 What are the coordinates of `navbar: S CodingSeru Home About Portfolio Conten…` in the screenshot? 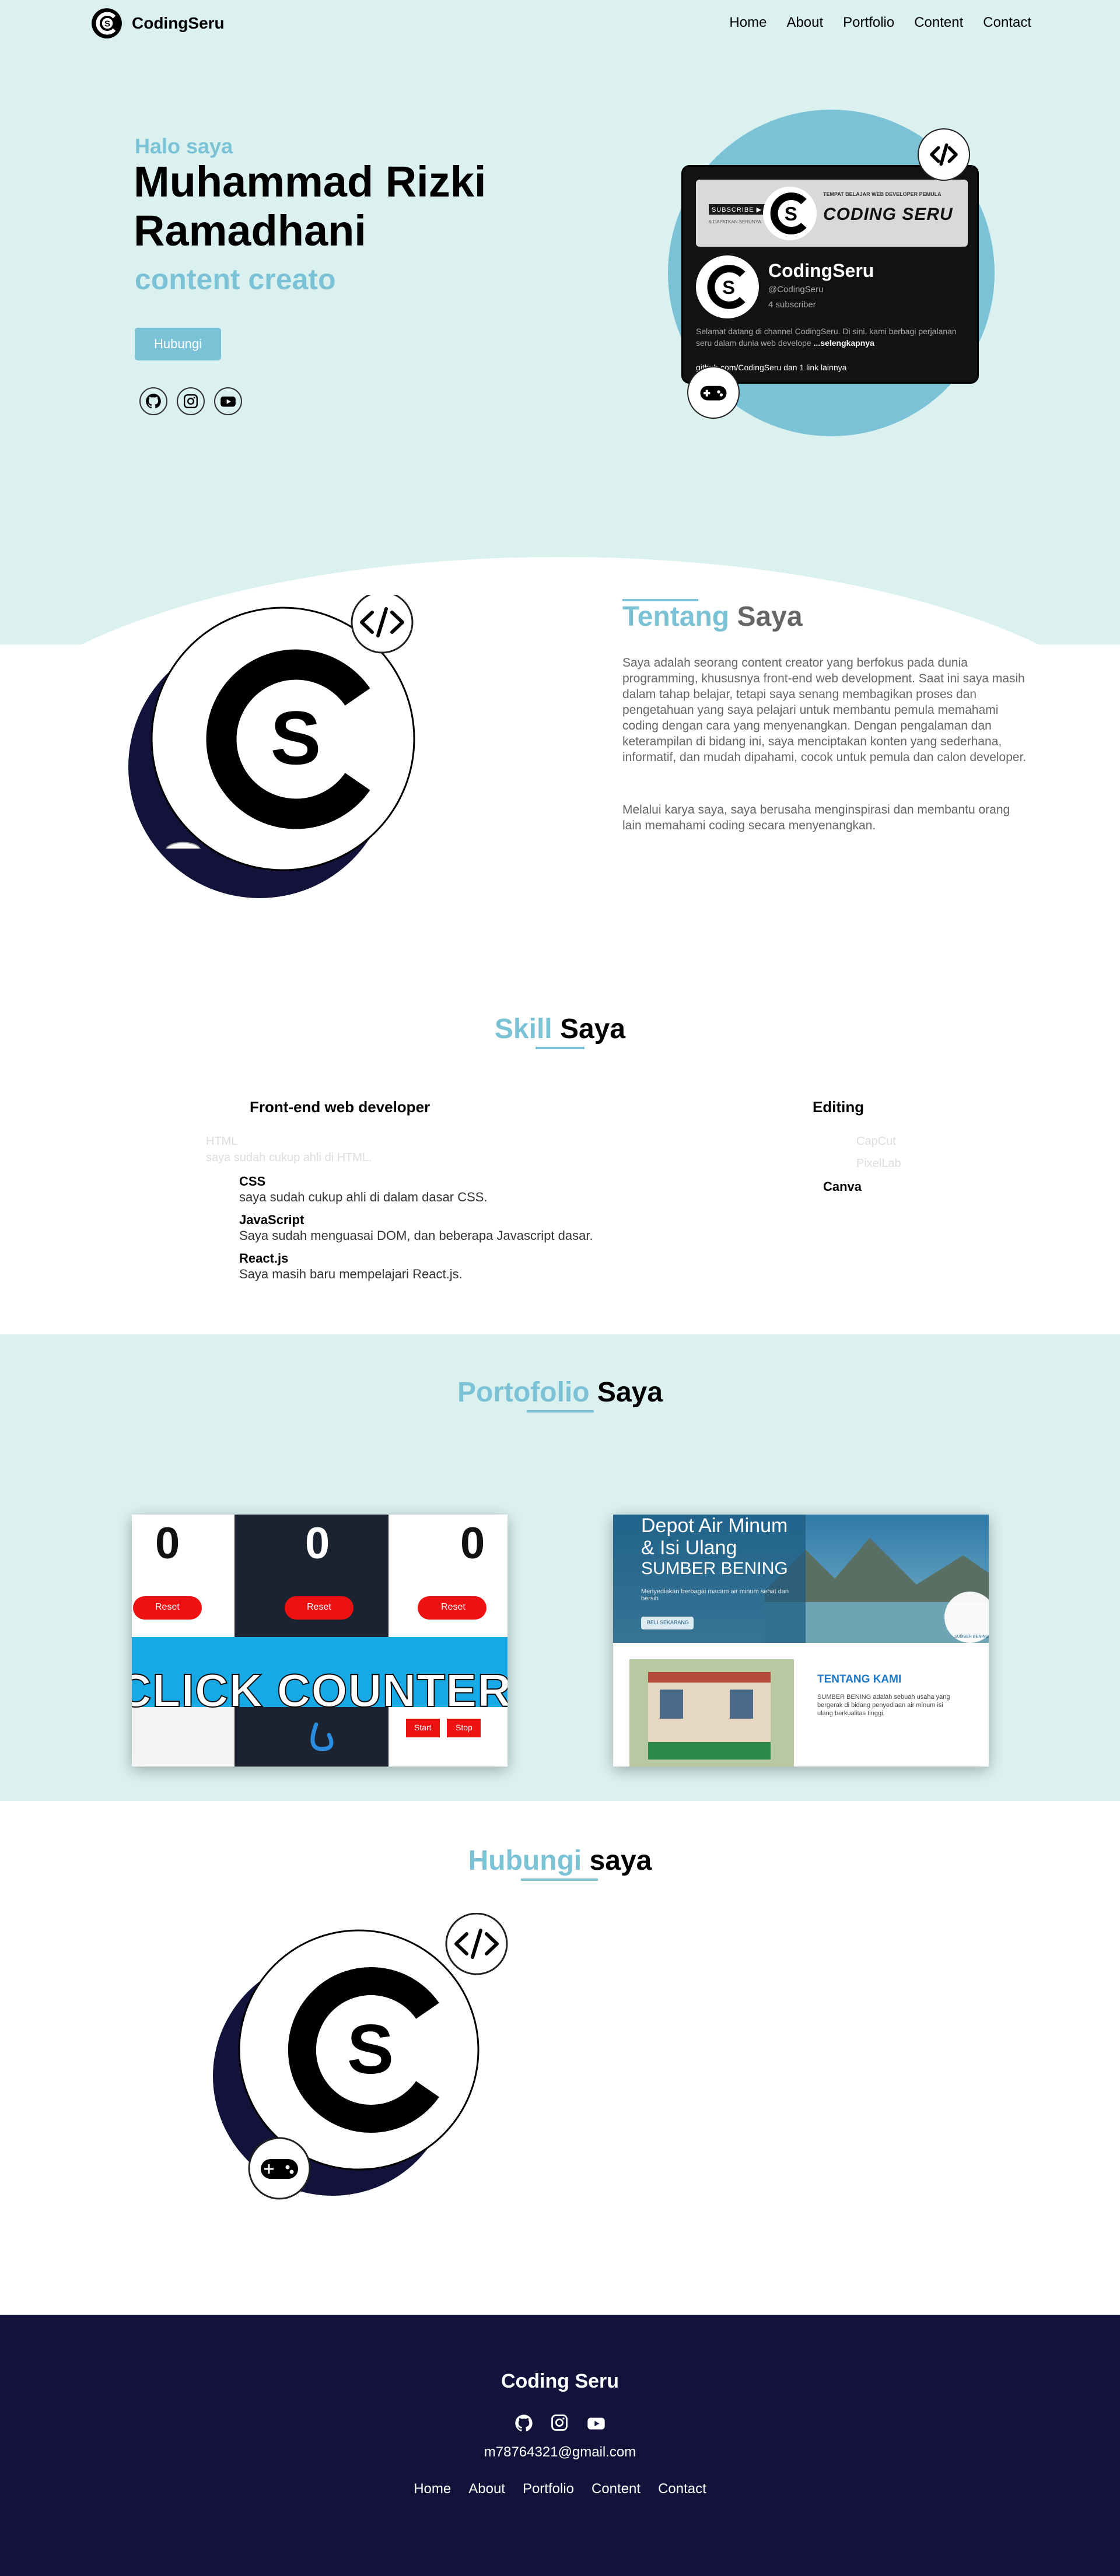 It's located at (560, 23).